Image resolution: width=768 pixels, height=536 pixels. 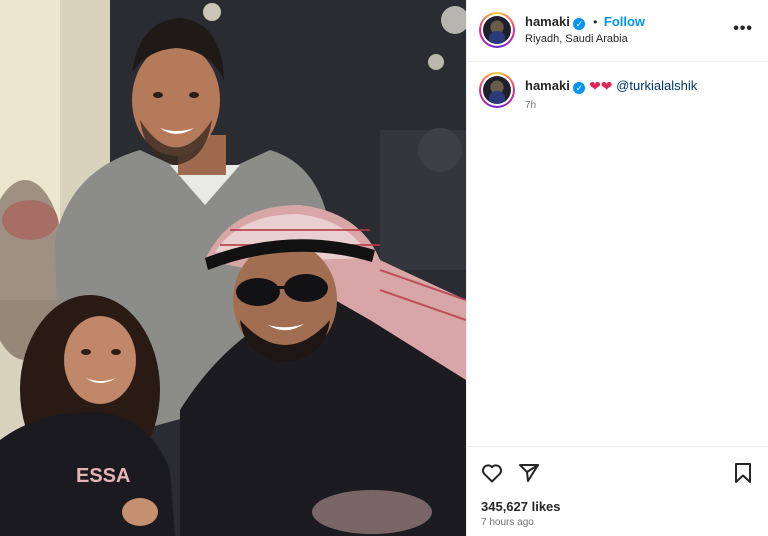 I want to click on post-timestamp: 7 hours ago, so click(x=507, y=522).